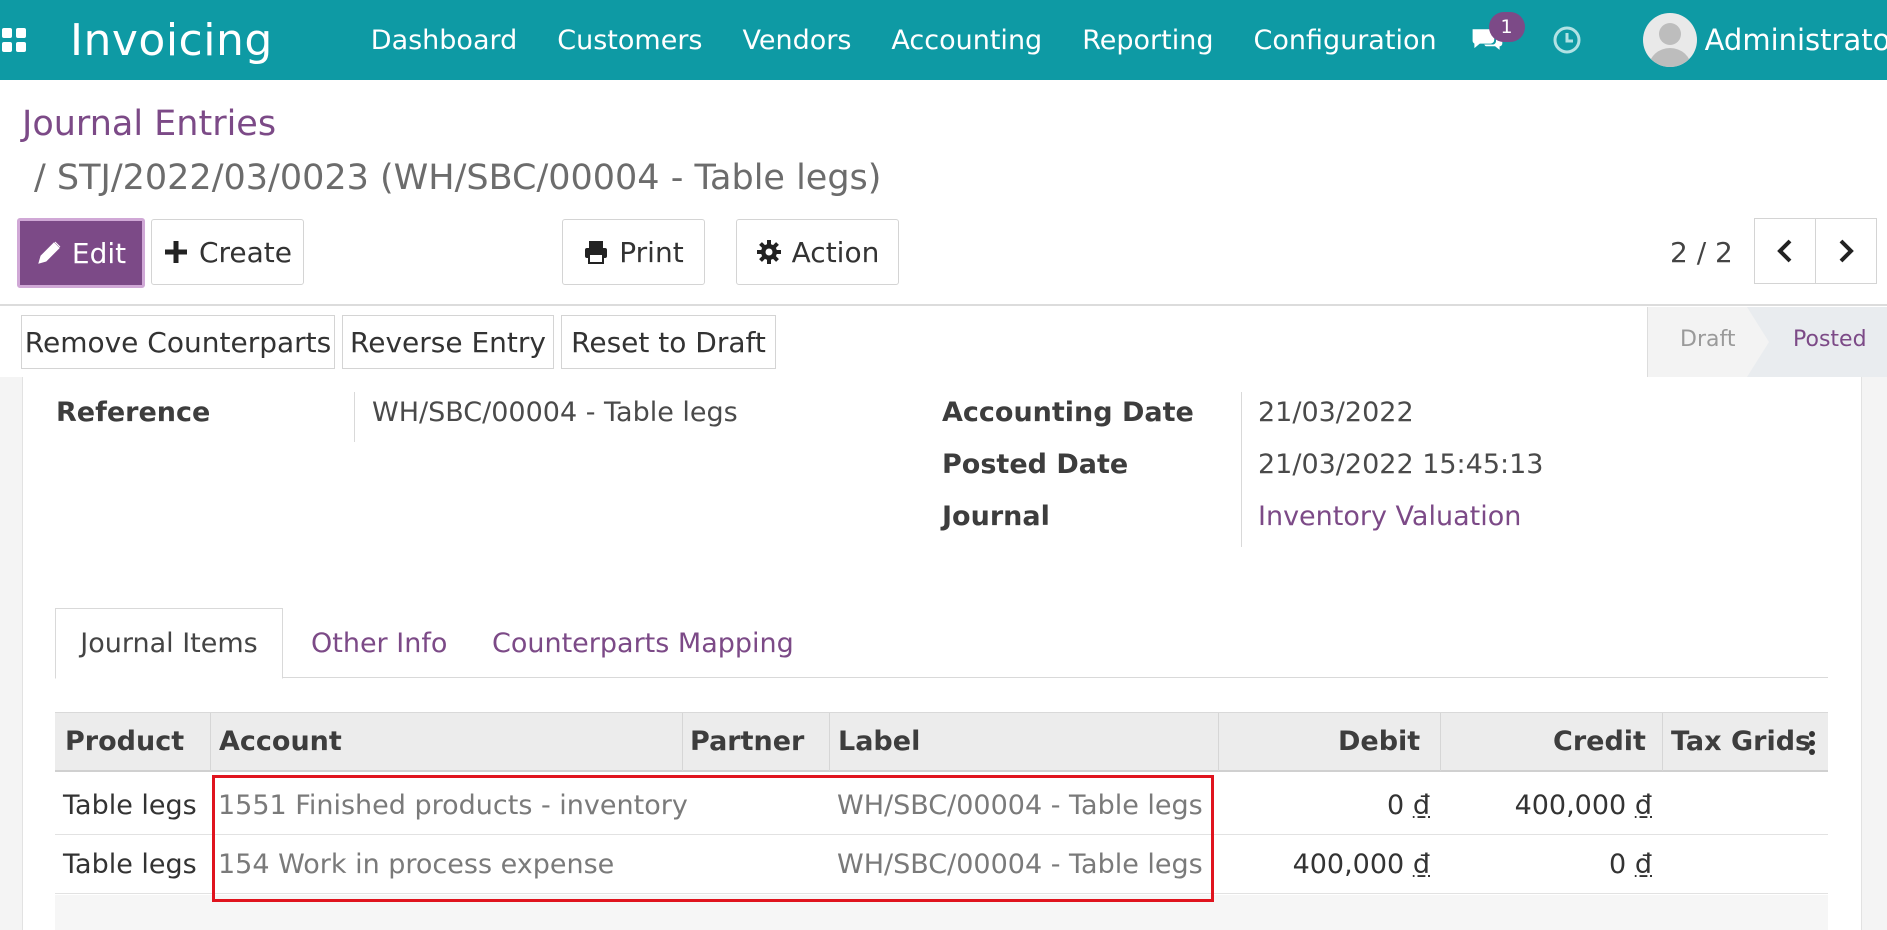 This screenshot has width=1887, height=930. I want to click on app-title: Invoicing, so click(171, 40).